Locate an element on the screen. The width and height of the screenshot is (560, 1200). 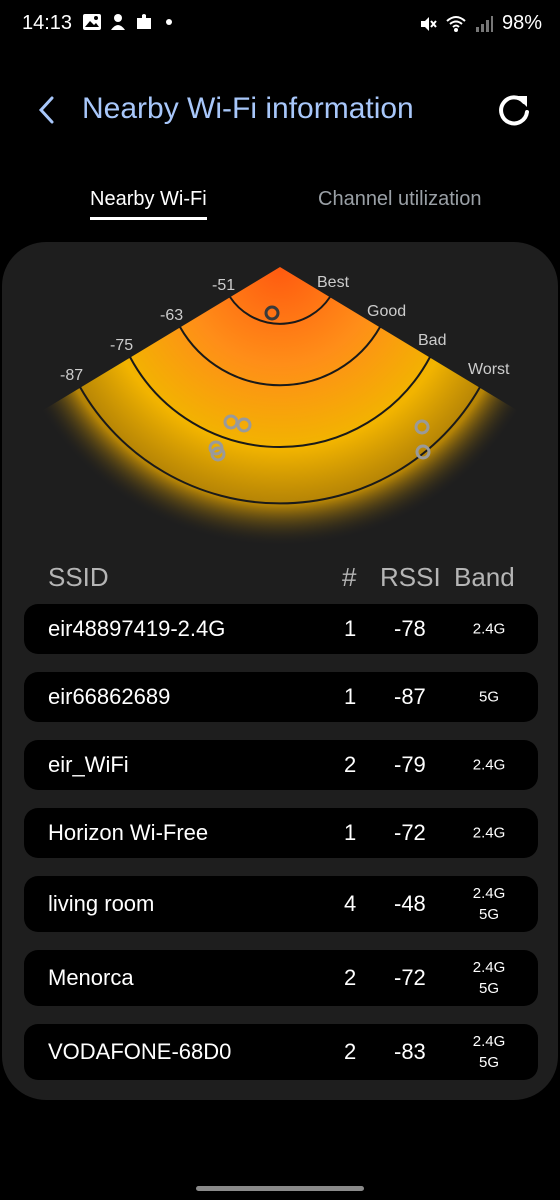
quality-label: Good is located at coordinates (386, 311).